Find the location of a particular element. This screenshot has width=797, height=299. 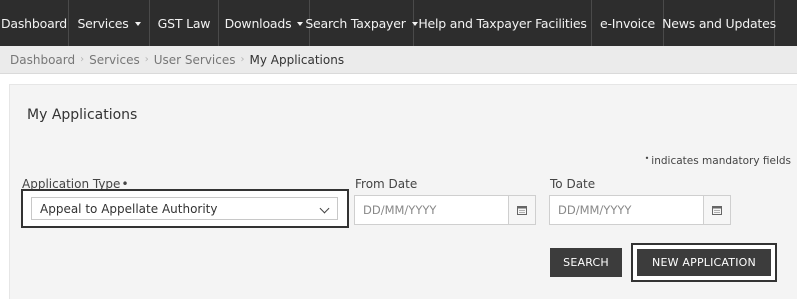

nav-einvoice: e-Invoice is located at coordinates (628, 23).